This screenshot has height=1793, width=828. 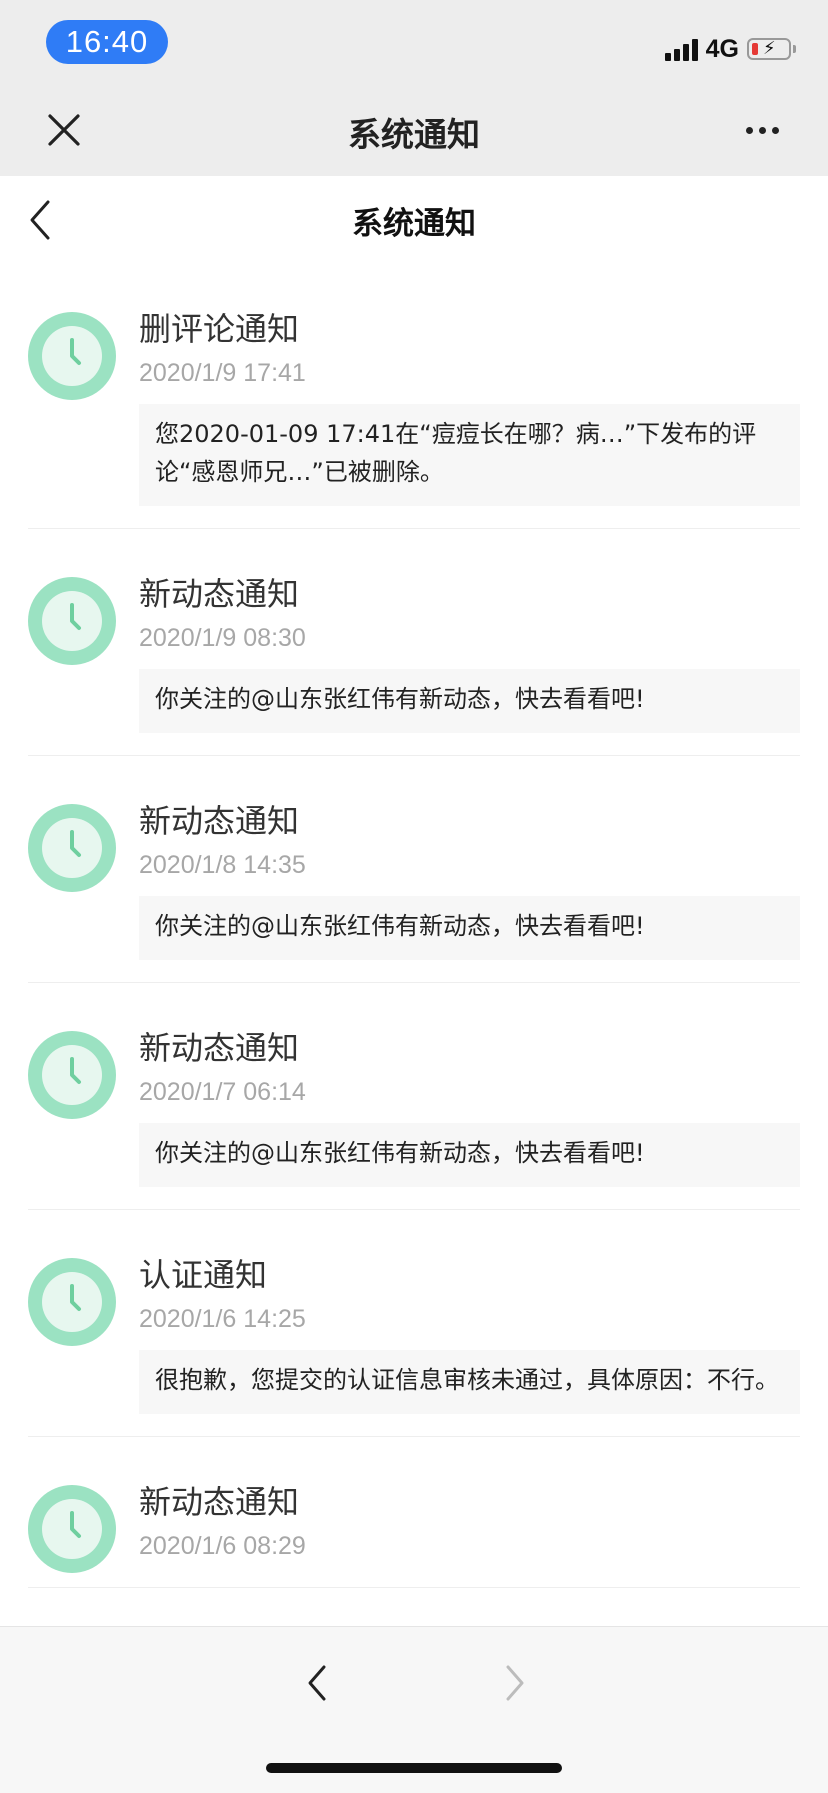 I want to click on page-header: 系统通知, so click(x=414, y=220).